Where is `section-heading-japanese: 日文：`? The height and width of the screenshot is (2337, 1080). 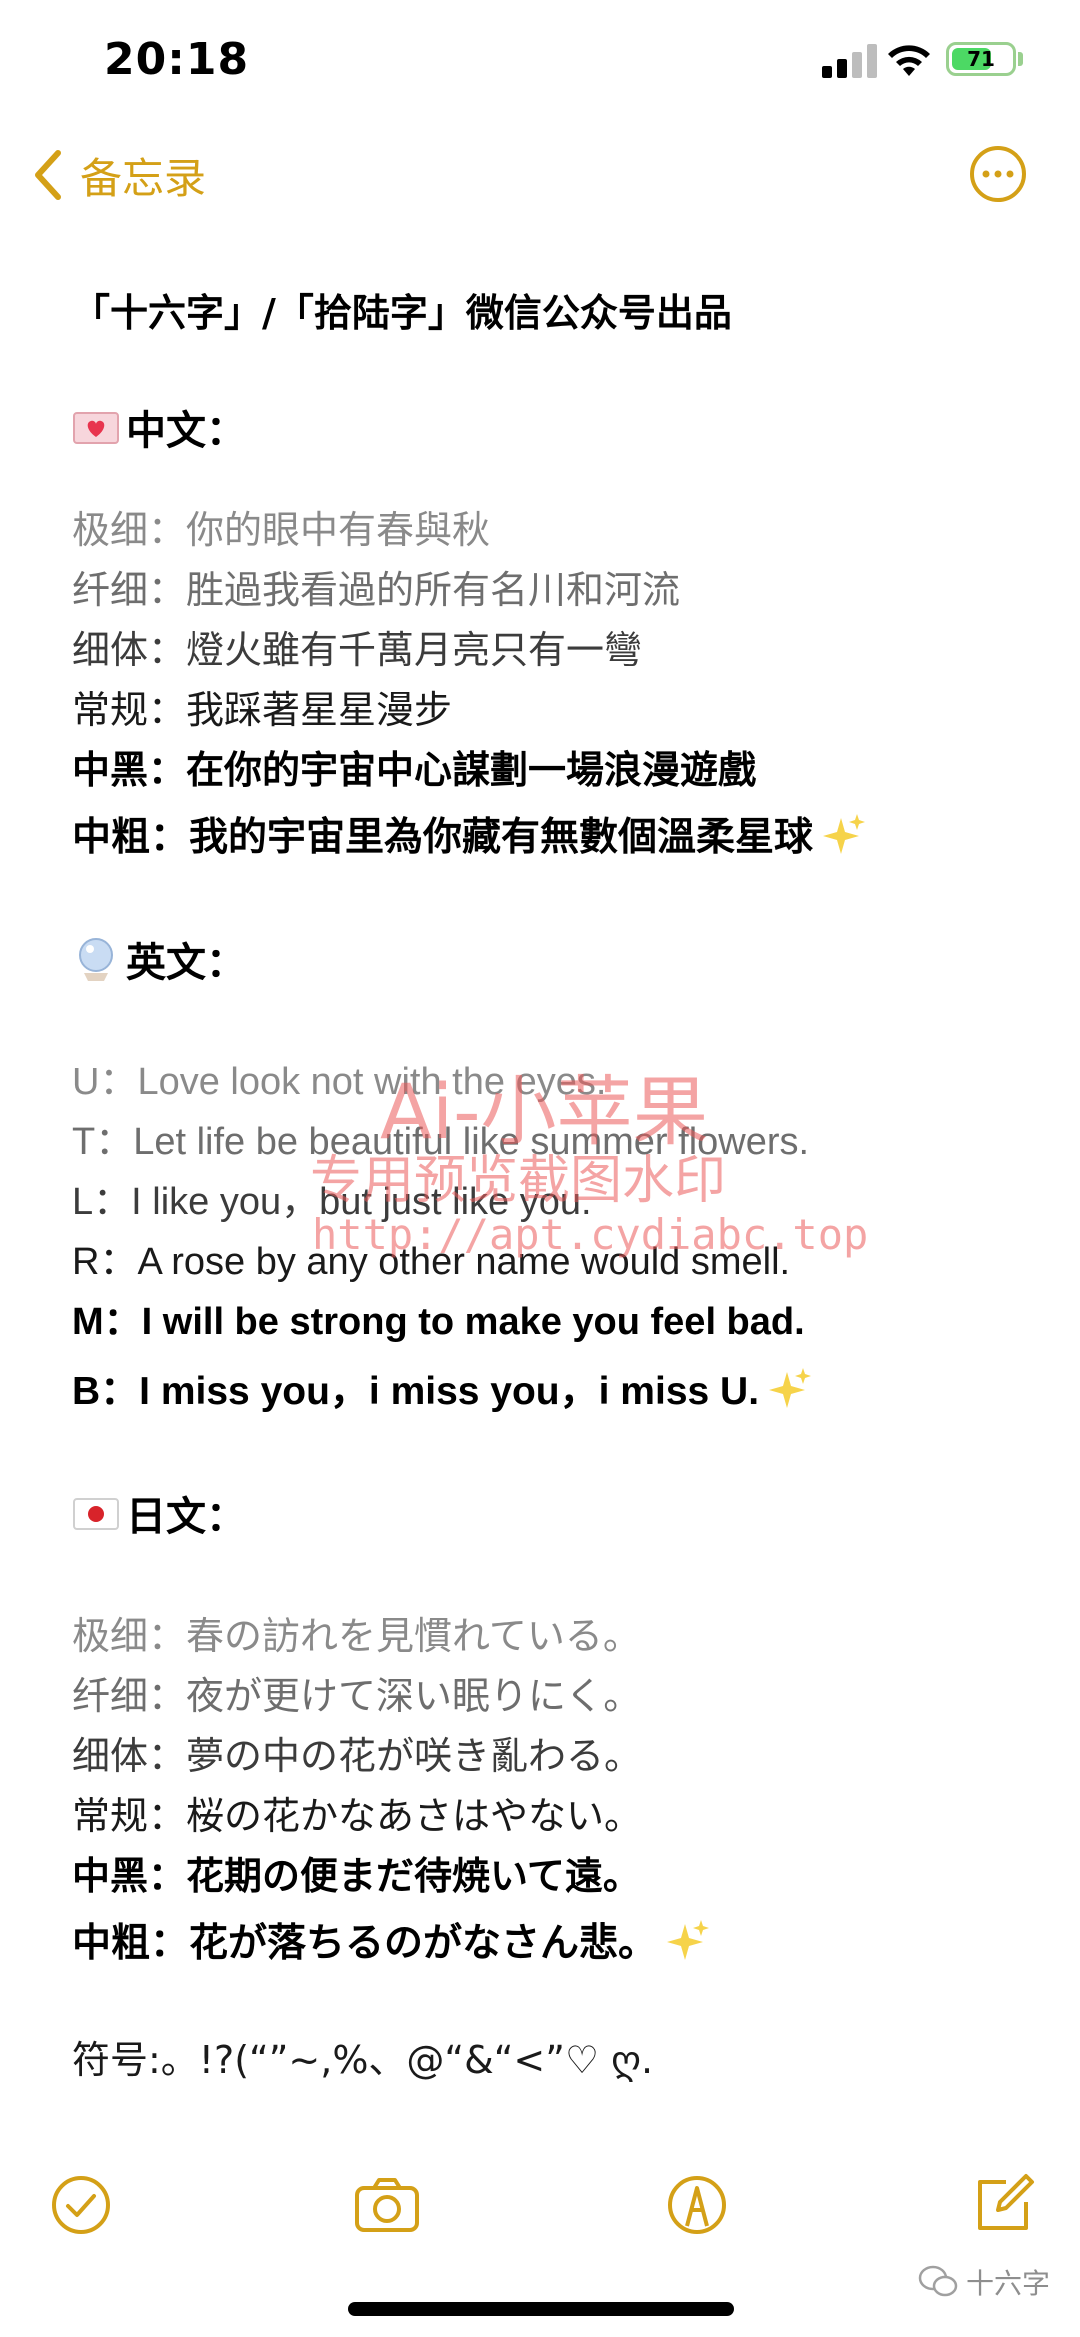 section-heading-japanese: 日文： is located at coordinates (159, 1513).